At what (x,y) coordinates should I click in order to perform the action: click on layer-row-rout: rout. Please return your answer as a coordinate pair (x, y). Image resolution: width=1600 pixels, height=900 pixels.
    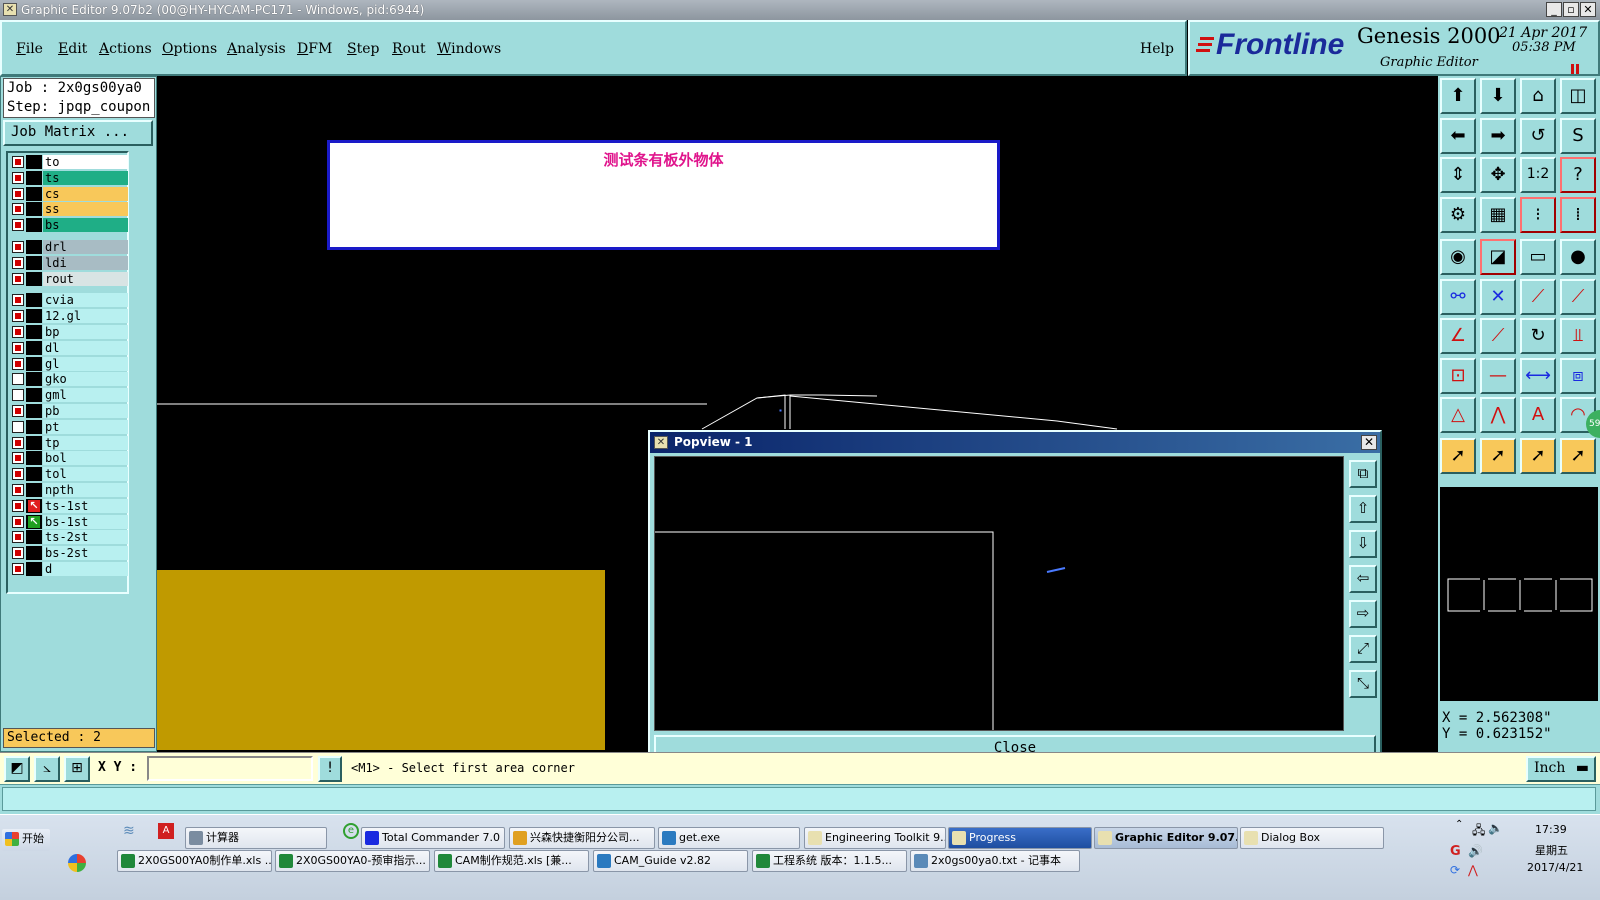
    Looking at the image, I should click on (69, 278).